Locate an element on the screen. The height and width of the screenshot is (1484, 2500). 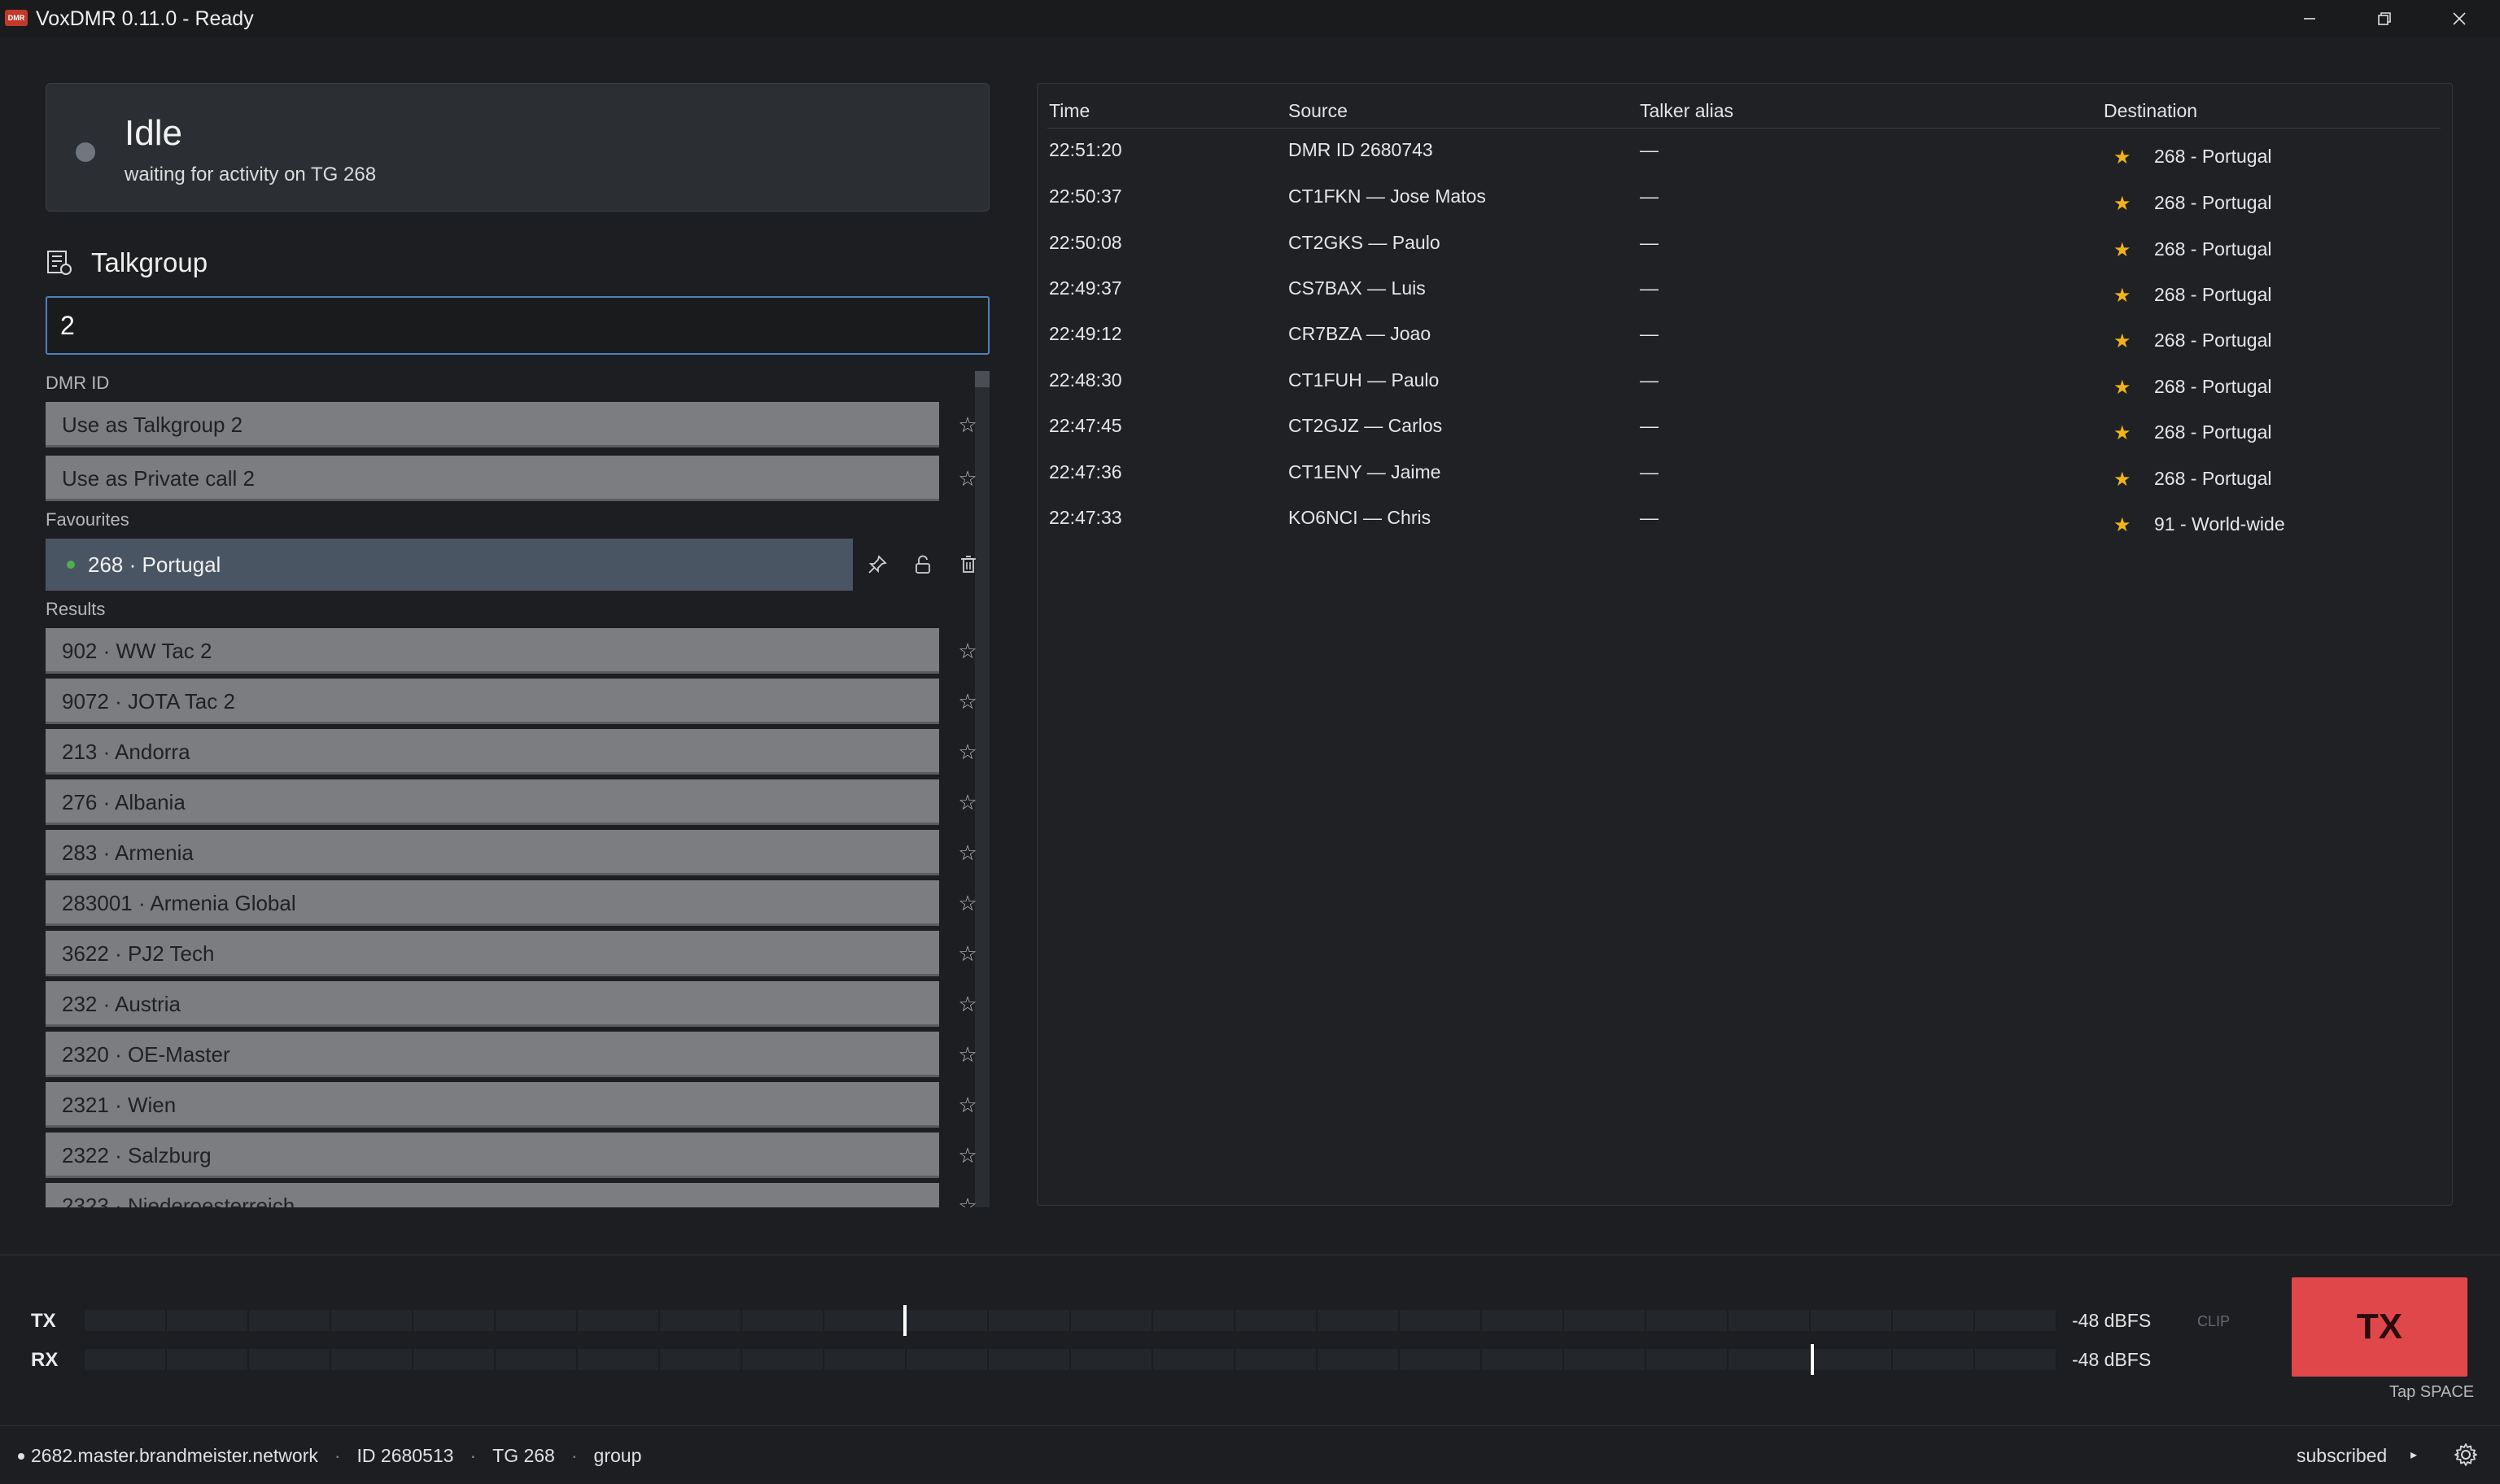
minimize-icon is located at coordinates (2309, 19).